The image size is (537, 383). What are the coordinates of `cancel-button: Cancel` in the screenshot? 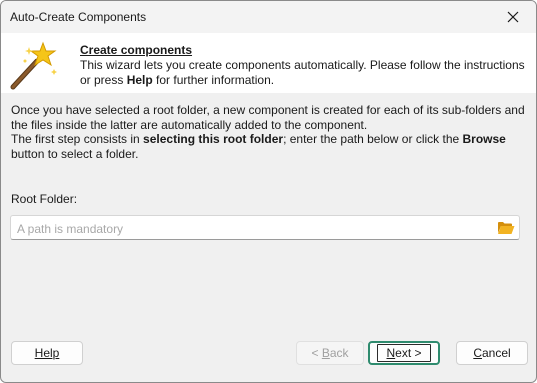 It's located at (492, 353).